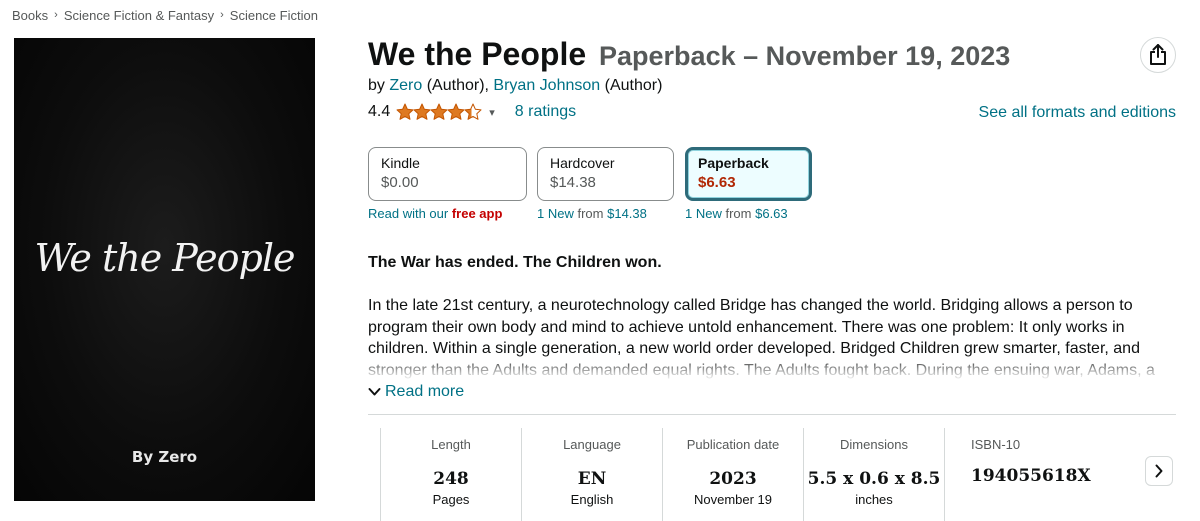  Describe the element at coordinates (592, 444) in the screenshot. I see `detail-label: Language` at that location.